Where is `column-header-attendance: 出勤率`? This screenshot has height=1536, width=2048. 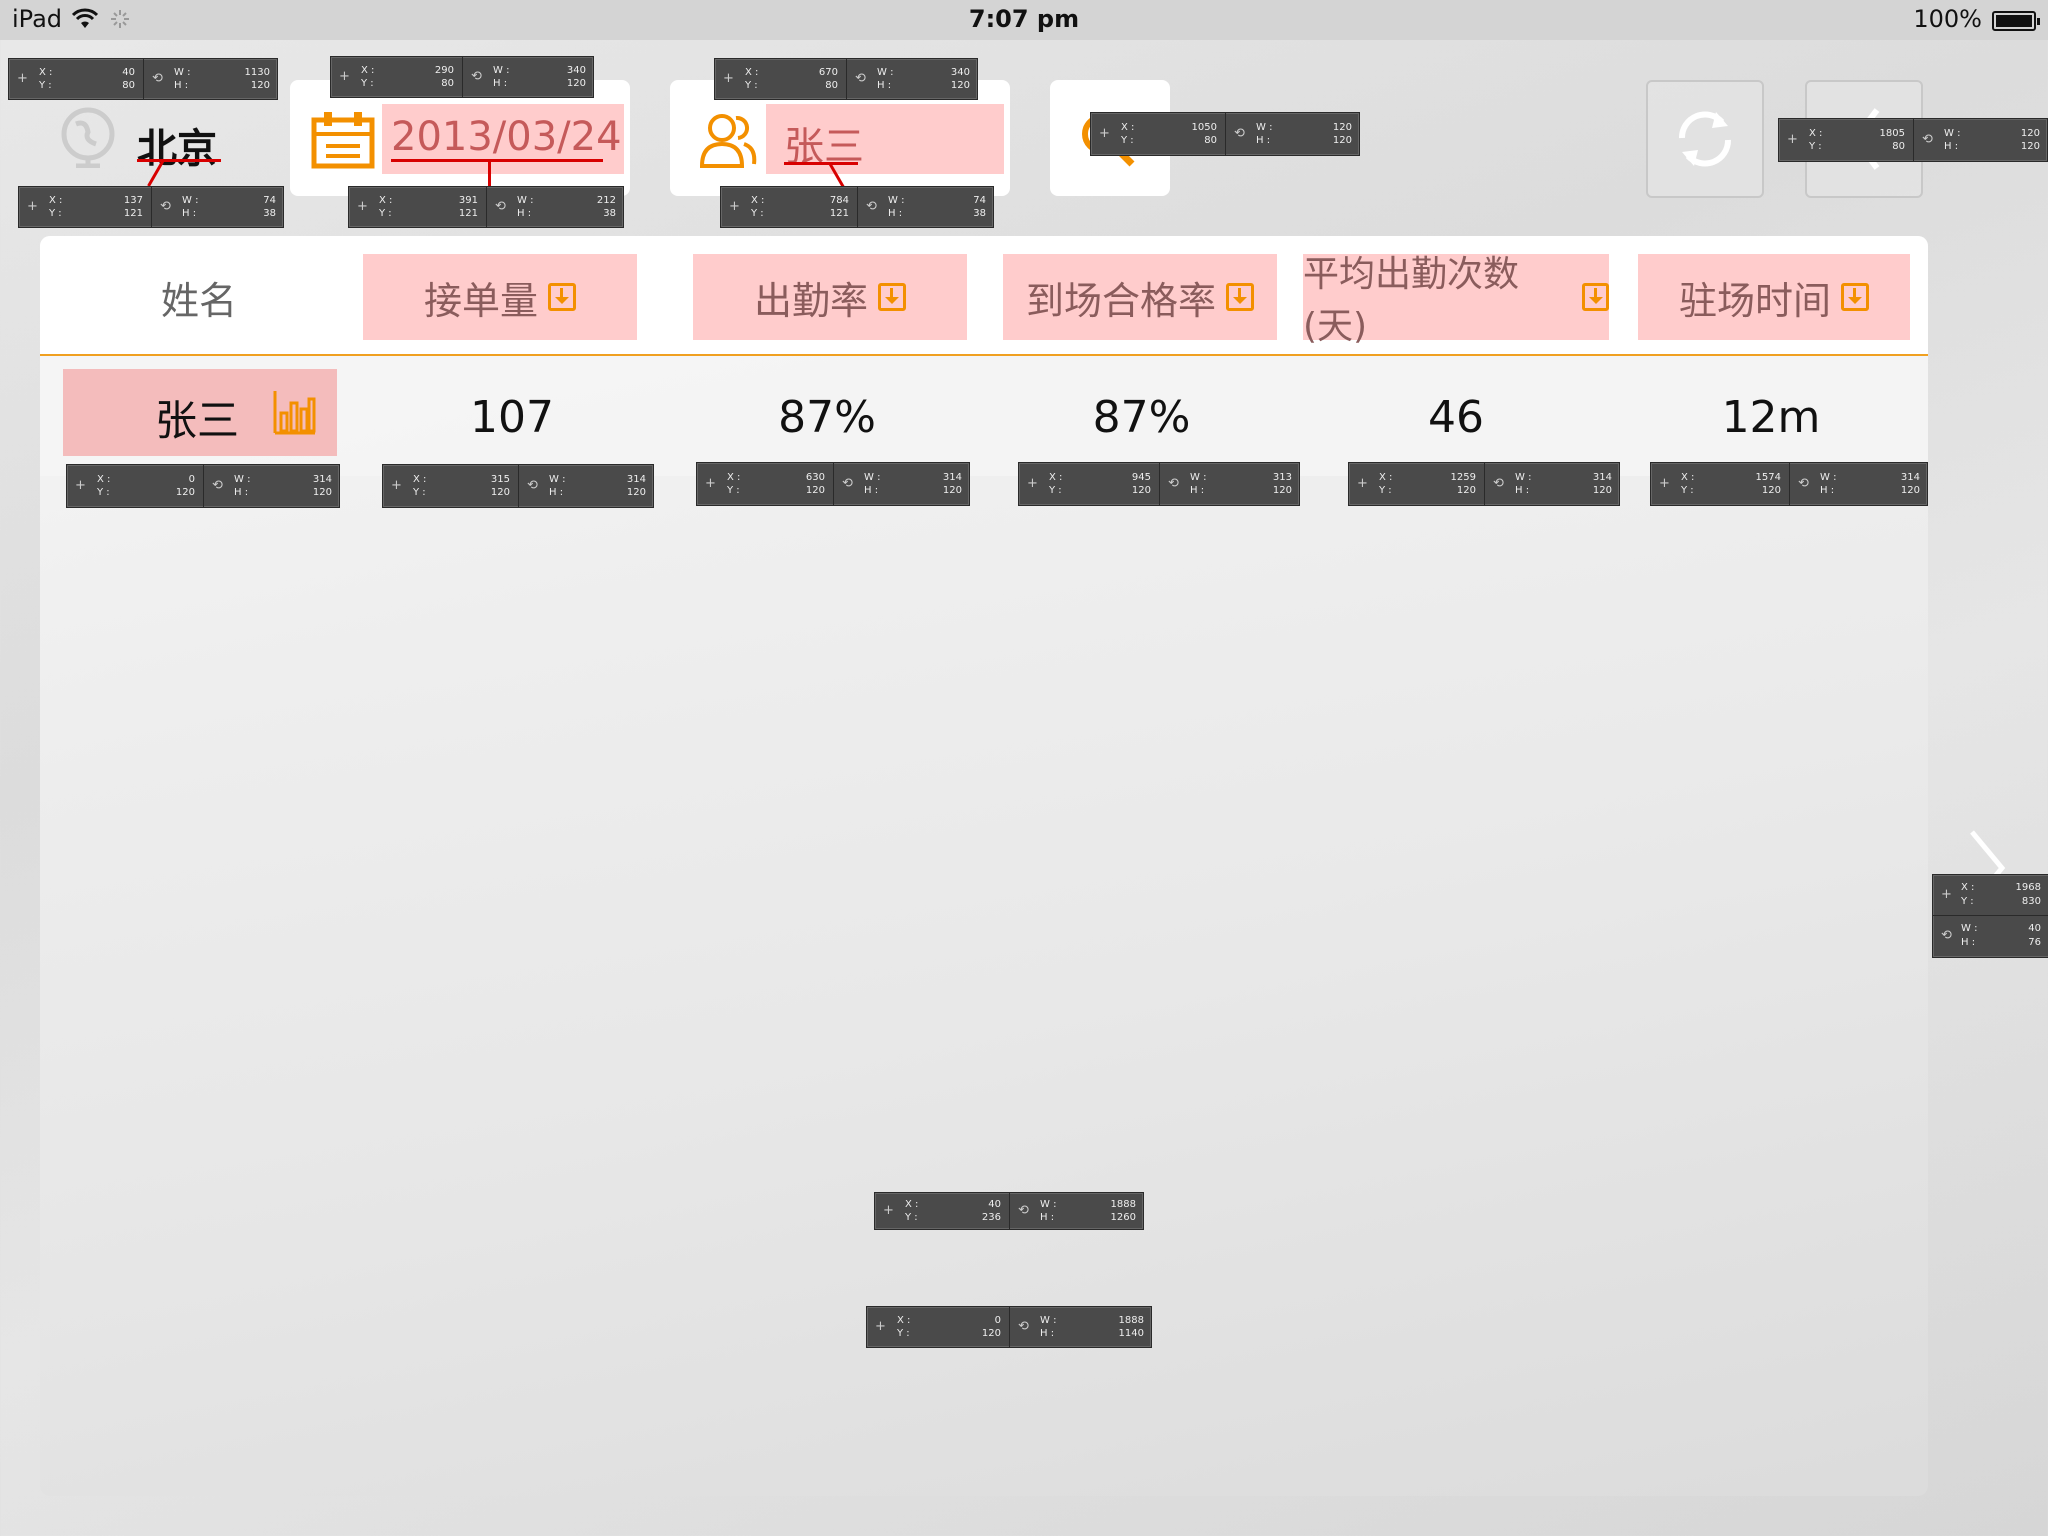
column-header-attendance: 出勤率 is located at coordinates (830, 297).